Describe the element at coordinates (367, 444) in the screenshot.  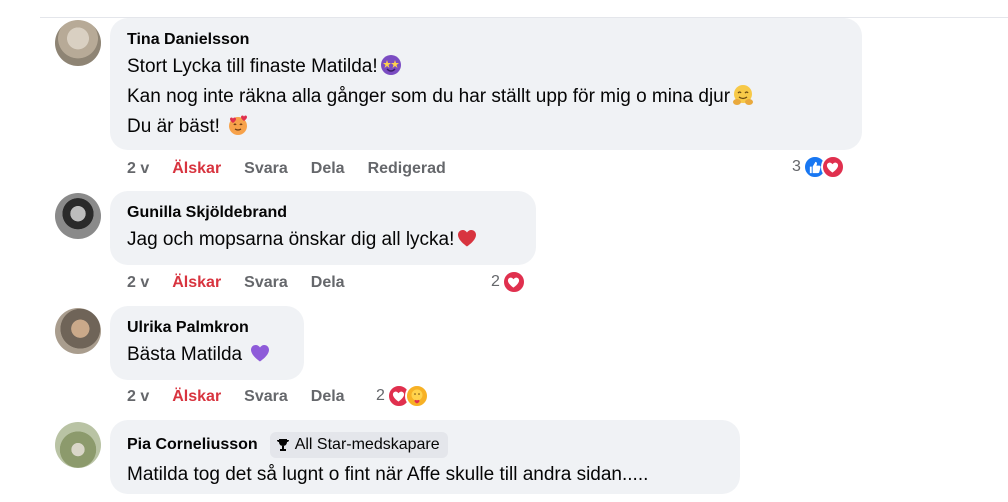
I see `badge-label: All Star-medskapare` at that location.